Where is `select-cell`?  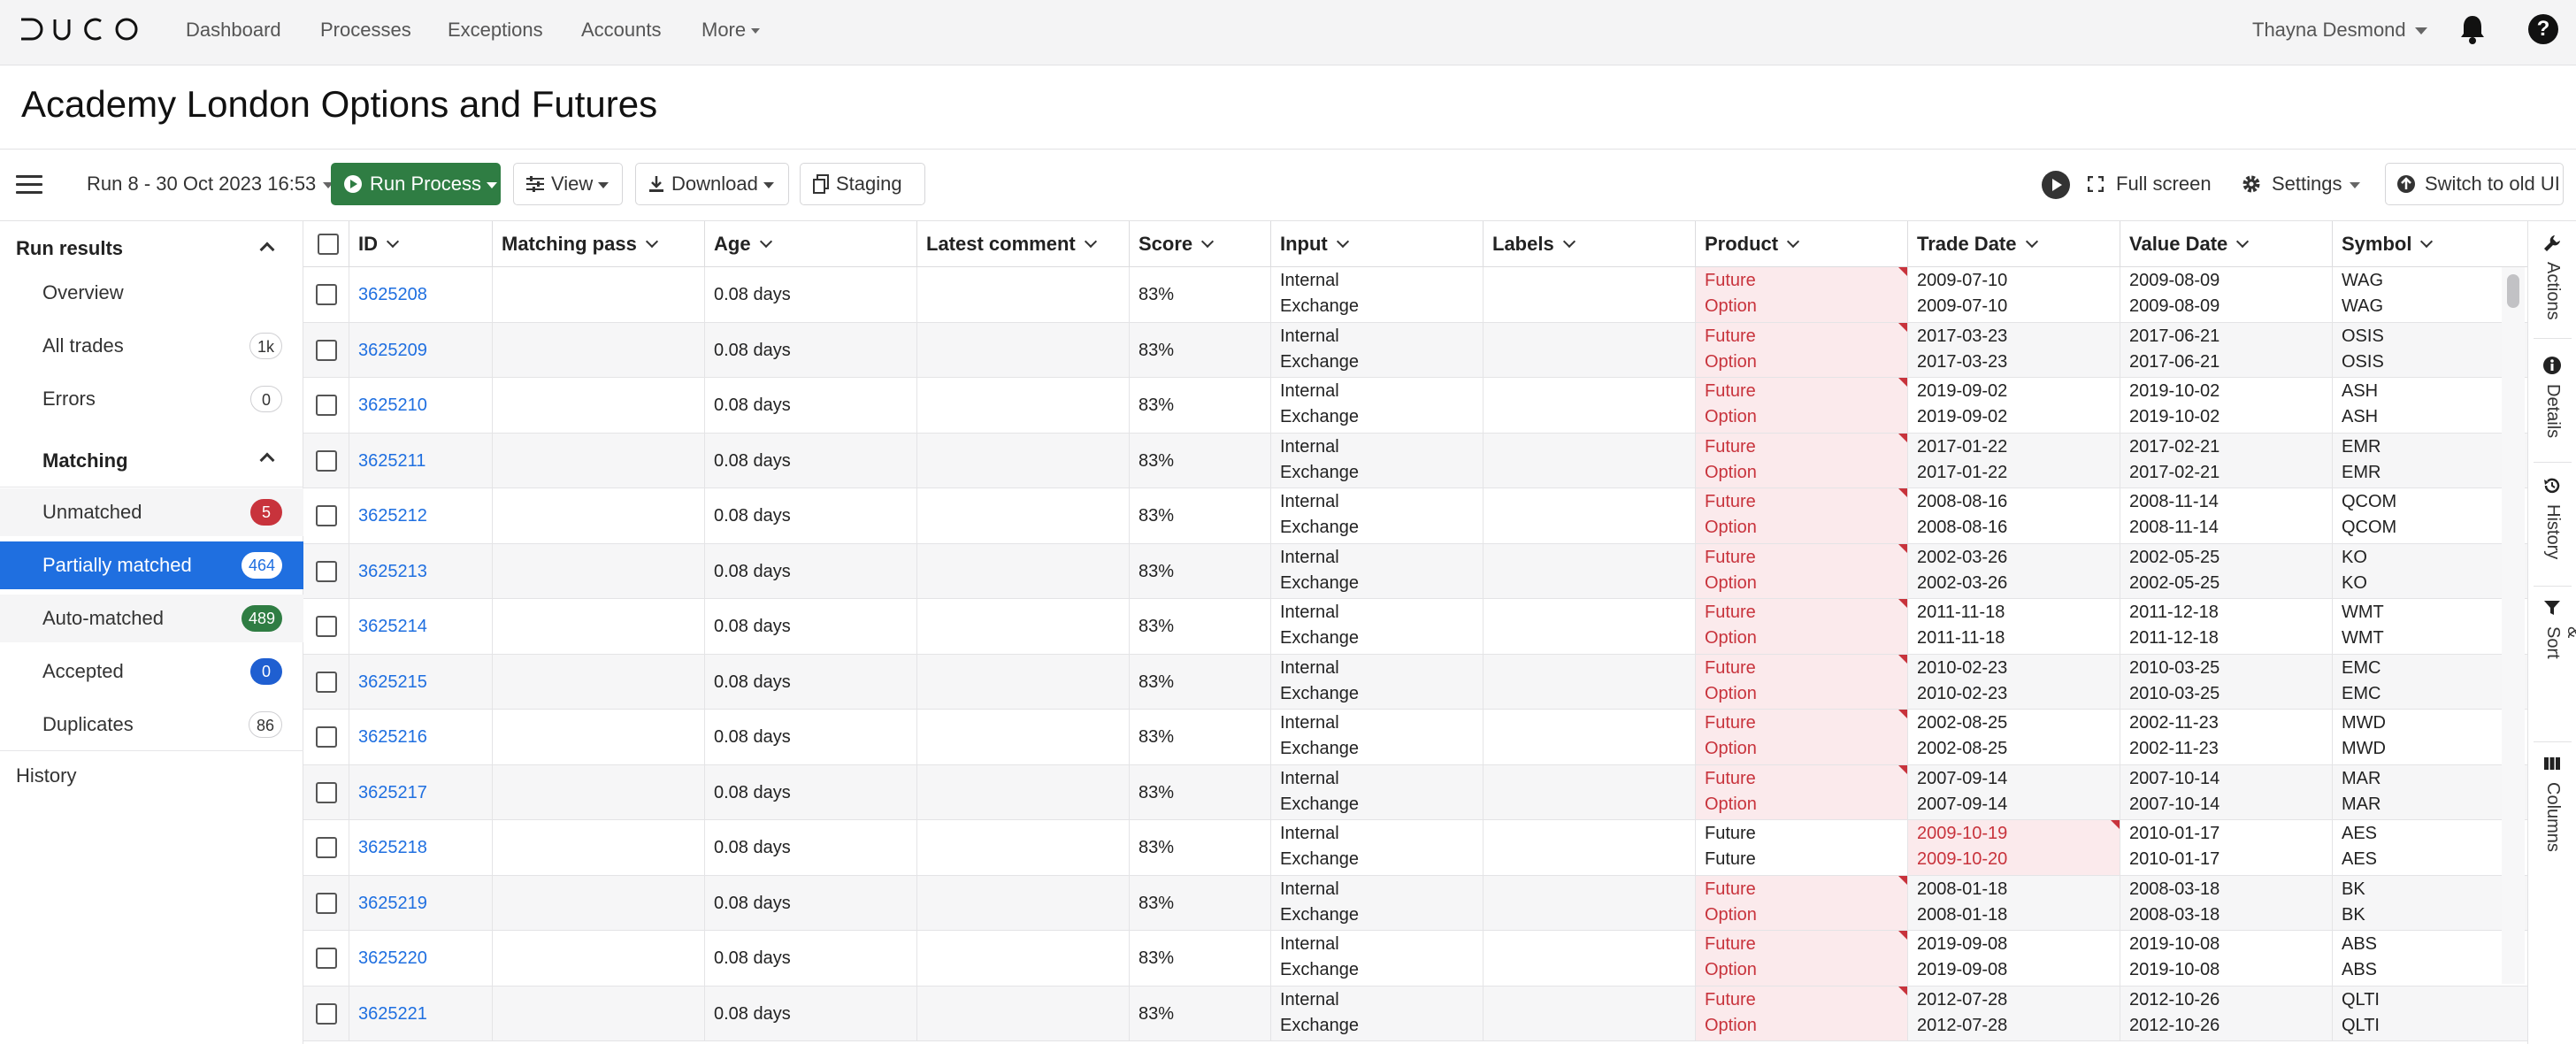 select-cell is located at coordinates (326, 294).